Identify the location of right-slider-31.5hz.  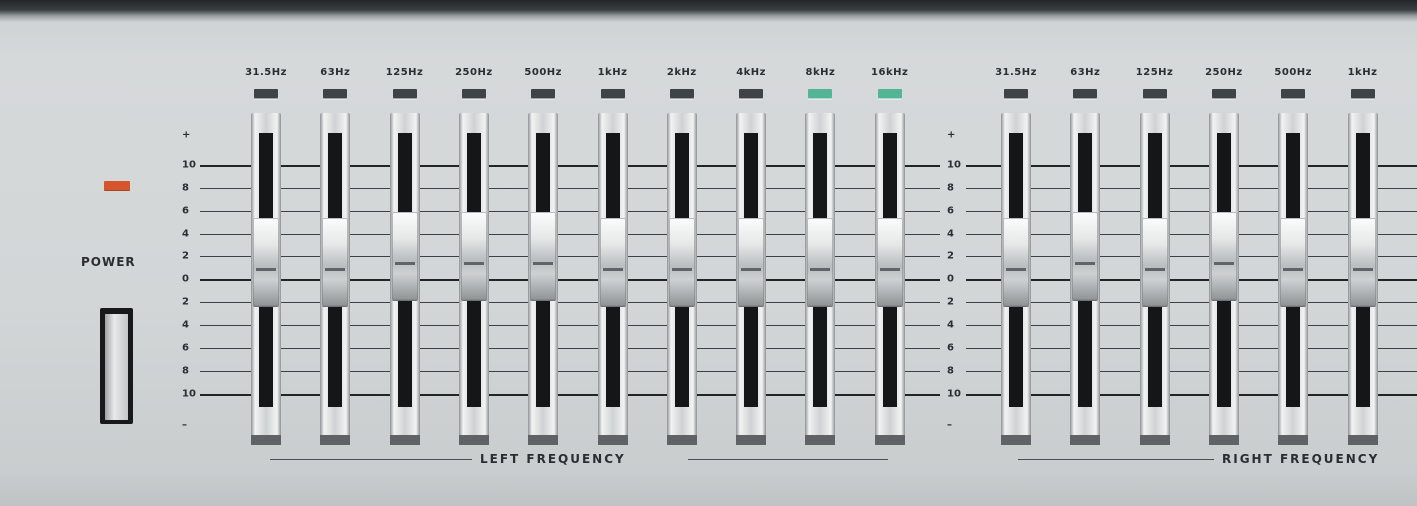
(1016, 279).